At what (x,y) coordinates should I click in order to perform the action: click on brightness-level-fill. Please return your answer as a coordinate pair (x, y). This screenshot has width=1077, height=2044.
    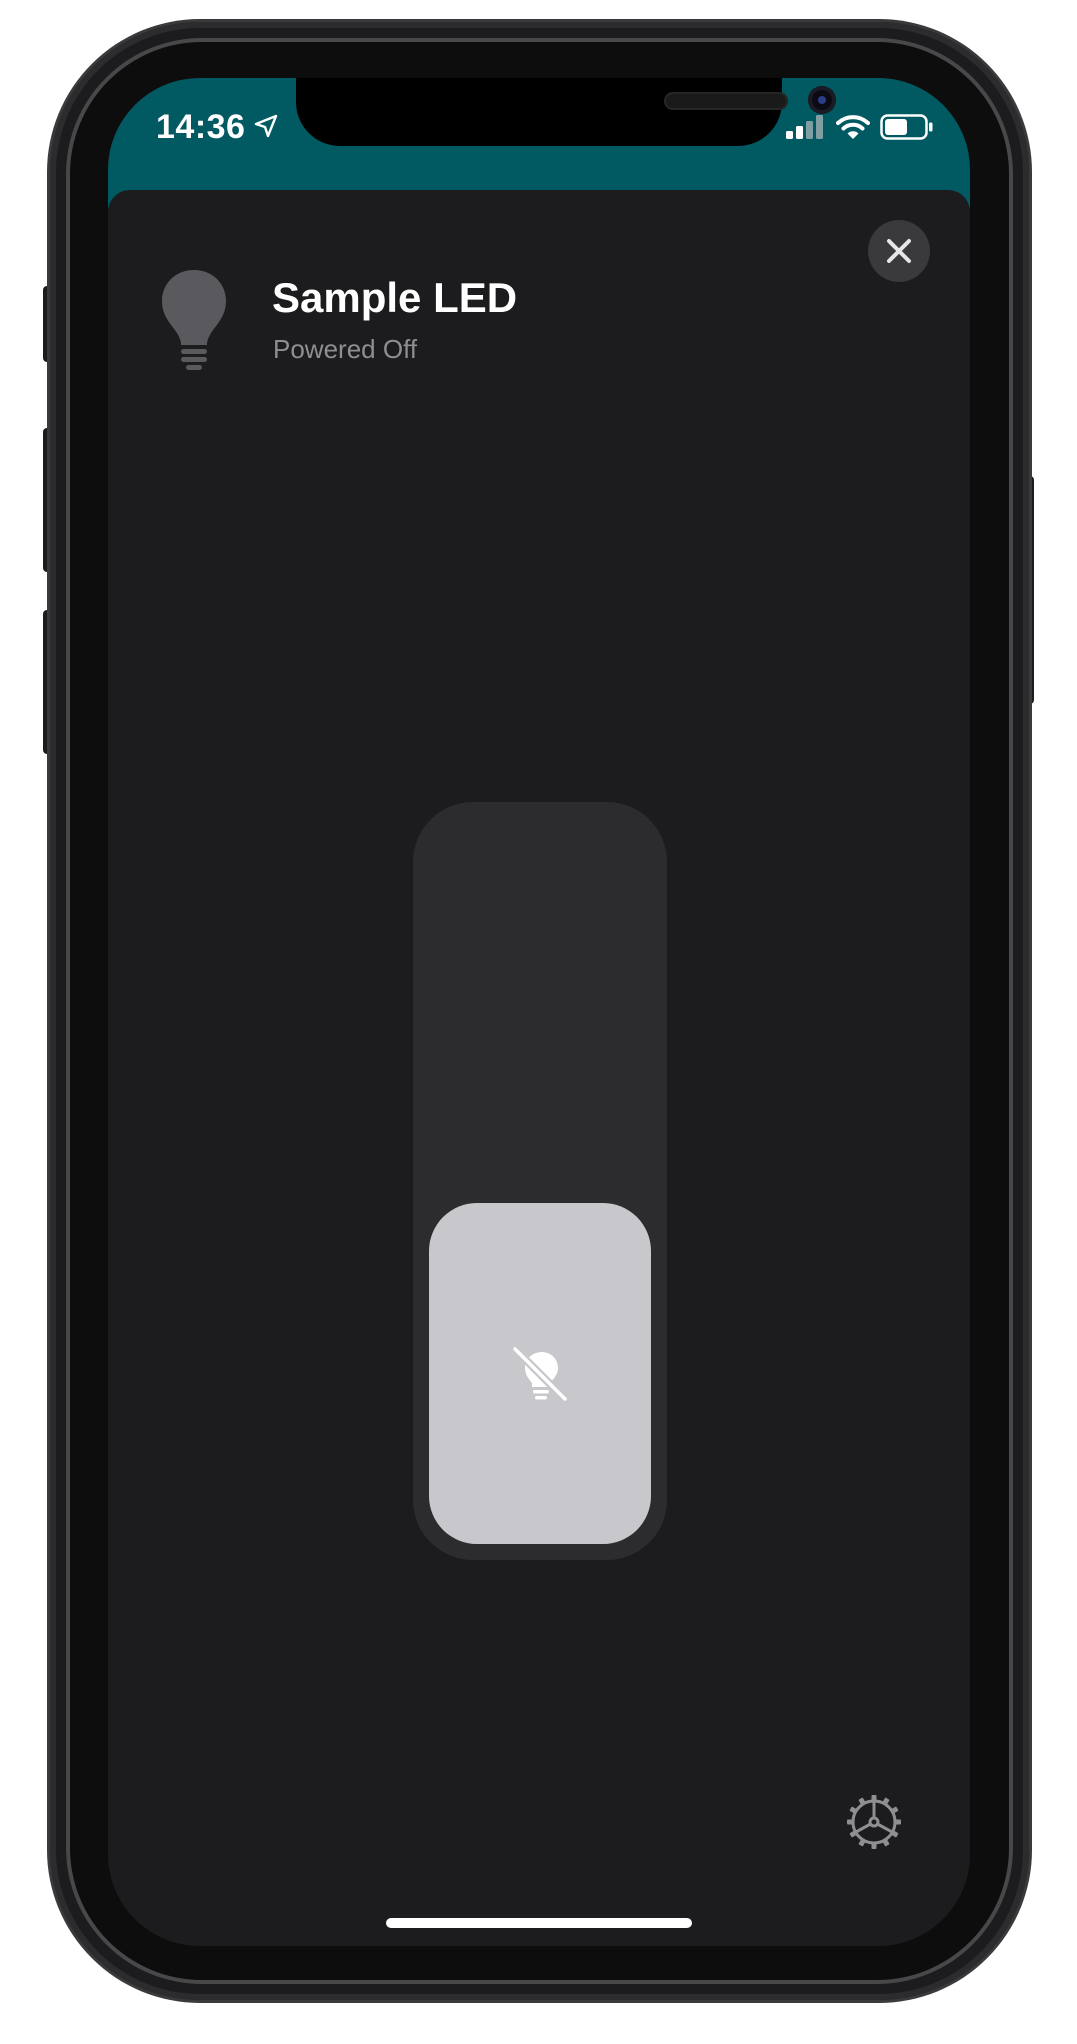
    Looking at the image, I should click on (540, 1373).